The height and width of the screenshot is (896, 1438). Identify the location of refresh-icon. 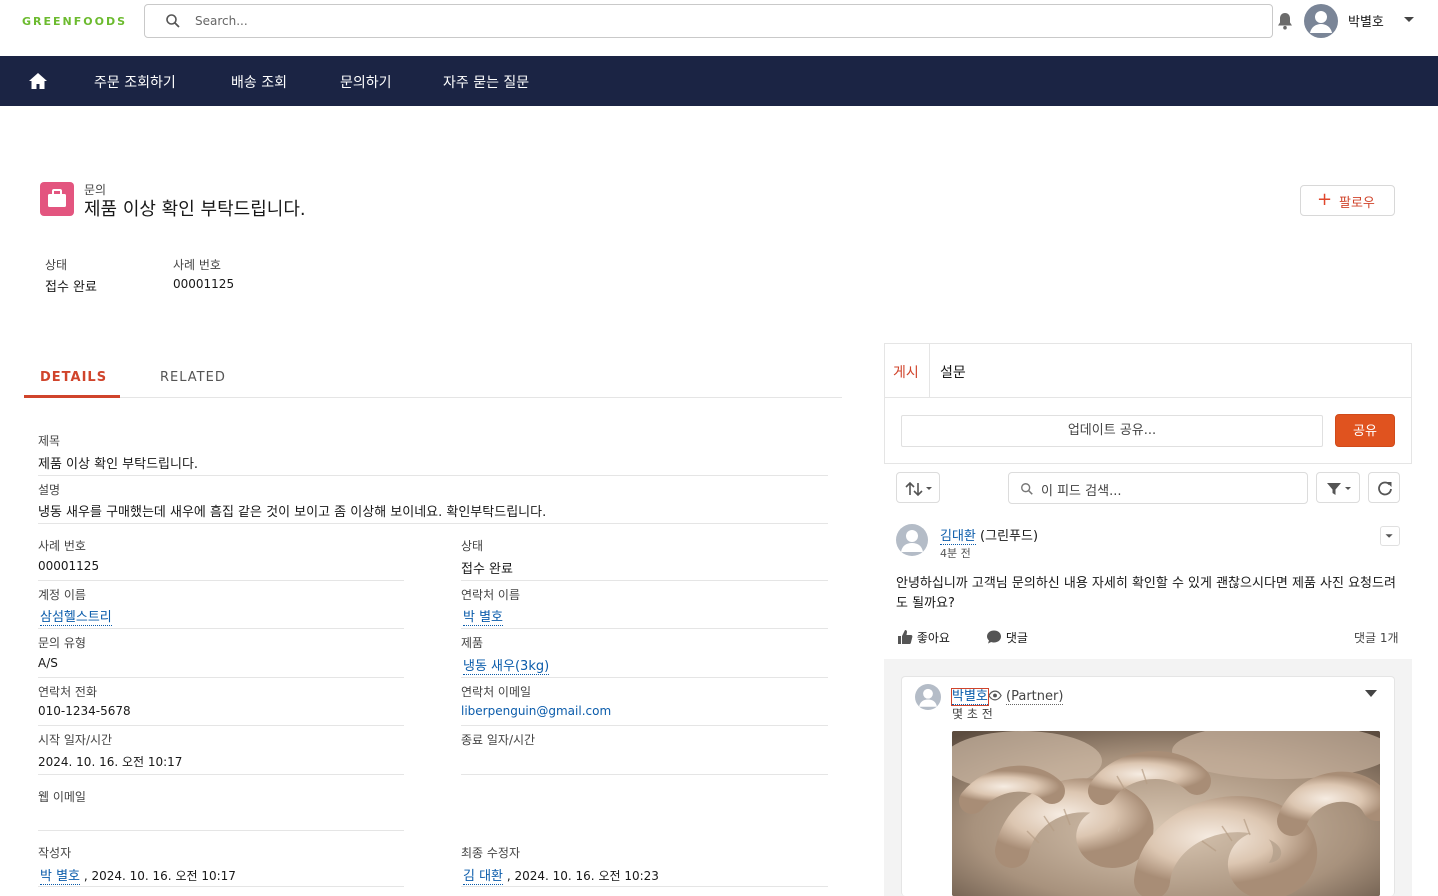
(1385, 488).